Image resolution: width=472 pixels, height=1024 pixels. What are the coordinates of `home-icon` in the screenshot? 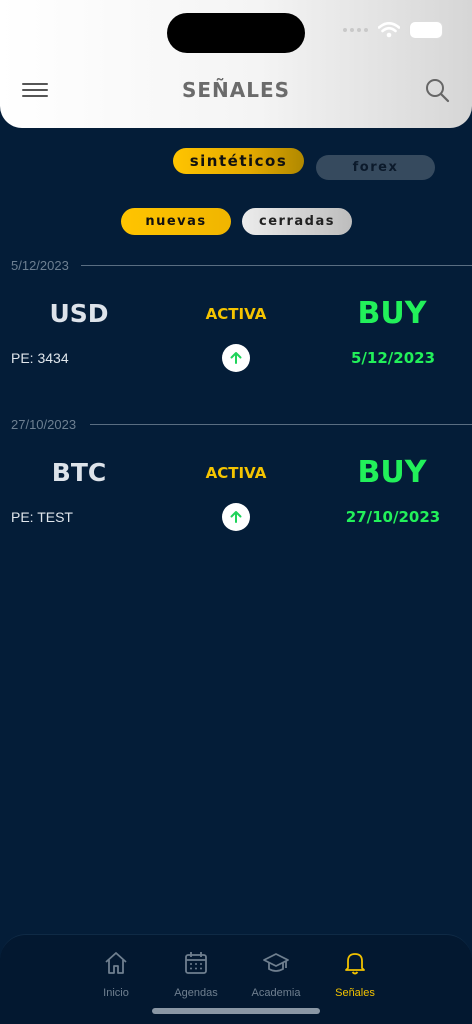 It's located at (116, 963).